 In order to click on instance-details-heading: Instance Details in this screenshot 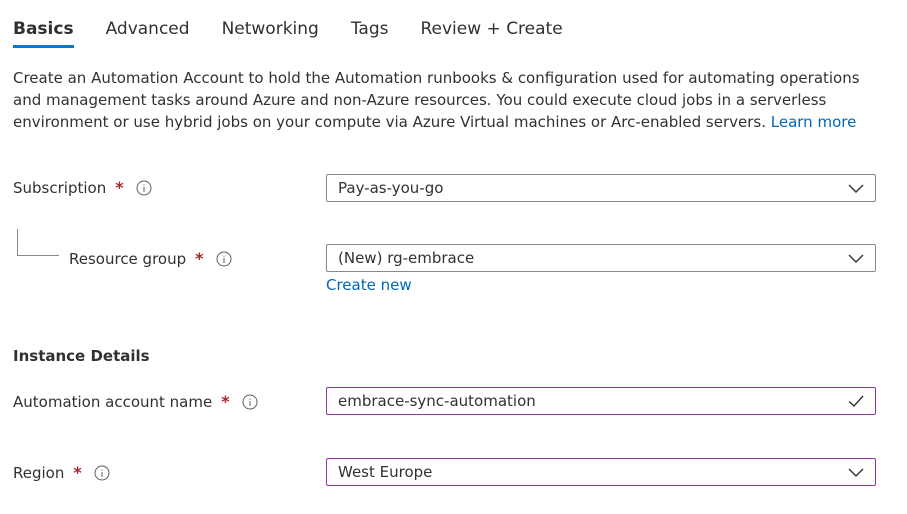, I will do `click(81, 356)`.